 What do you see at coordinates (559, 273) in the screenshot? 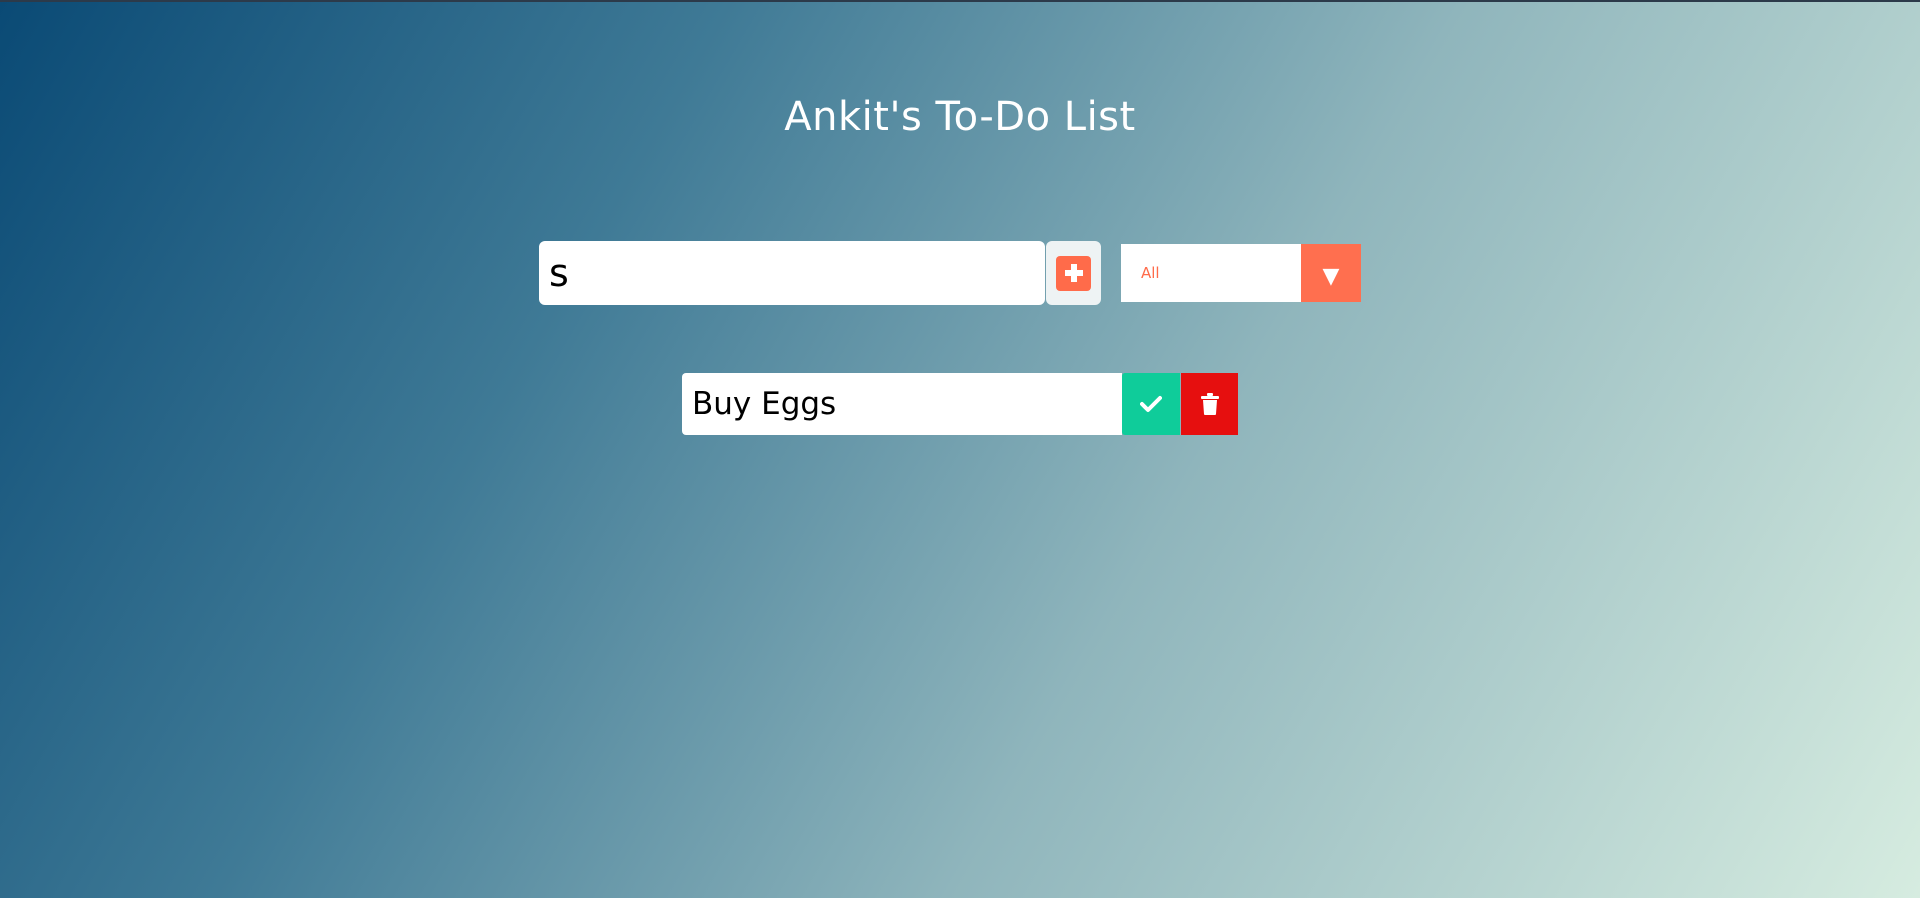
I see `todo-input-value: s` at bounding box center [559, 273].